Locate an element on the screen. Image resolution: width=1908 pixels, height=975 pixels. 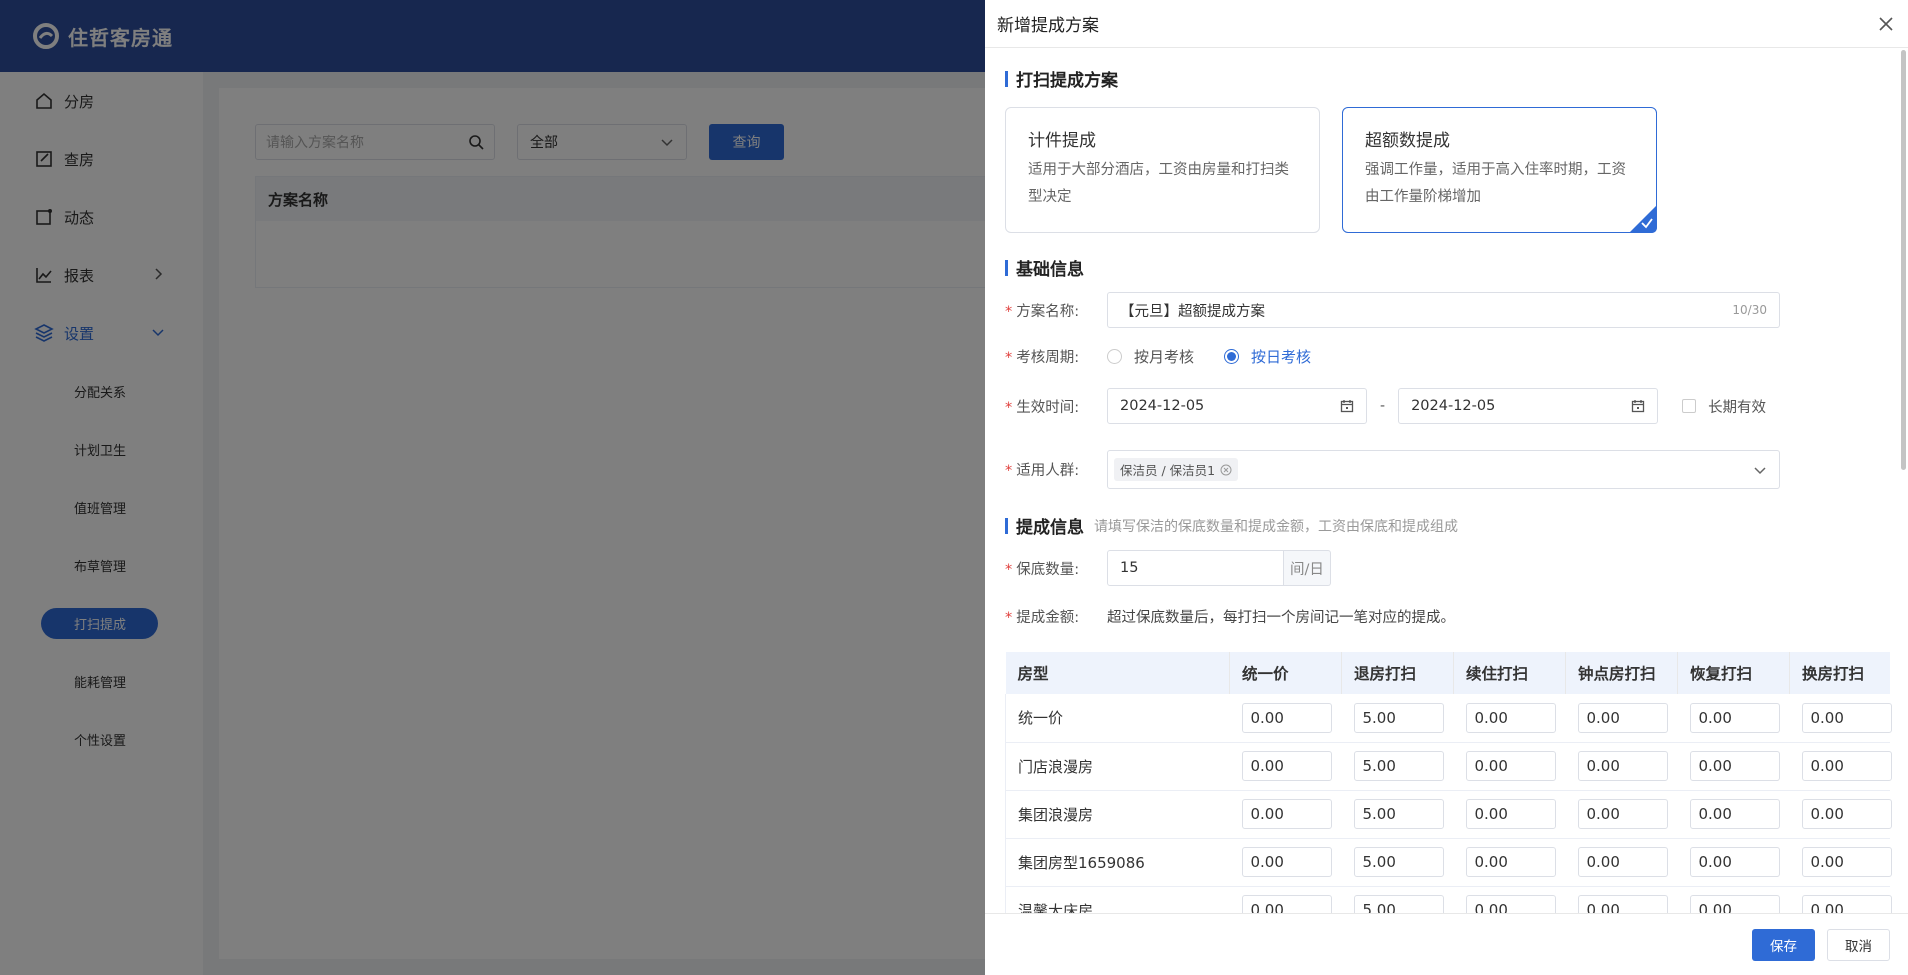
char-counter: 10/30 is located at coordinates (1749, 310).